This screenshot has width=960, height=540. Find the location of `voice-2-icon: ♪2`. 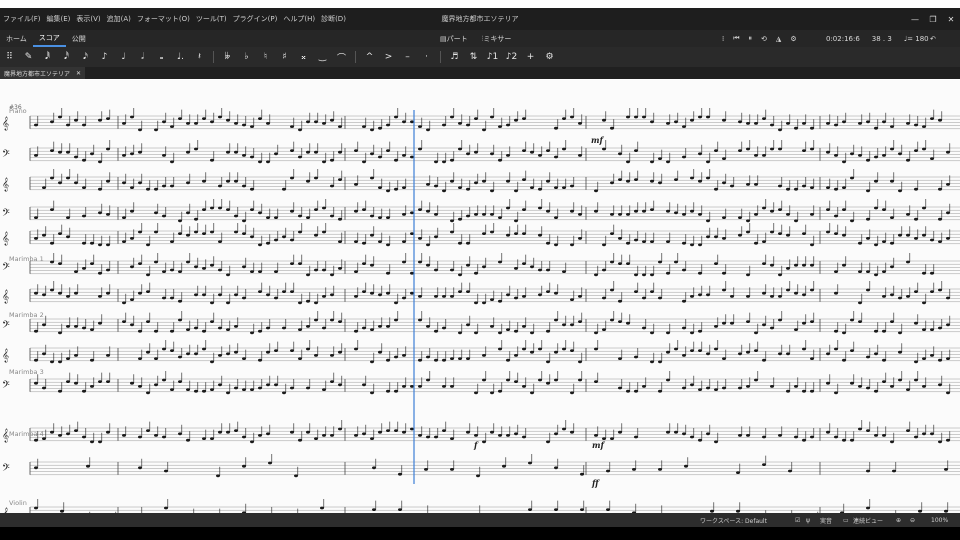

voice-2-icon: ♪2 is located at coordinates (512, 57).